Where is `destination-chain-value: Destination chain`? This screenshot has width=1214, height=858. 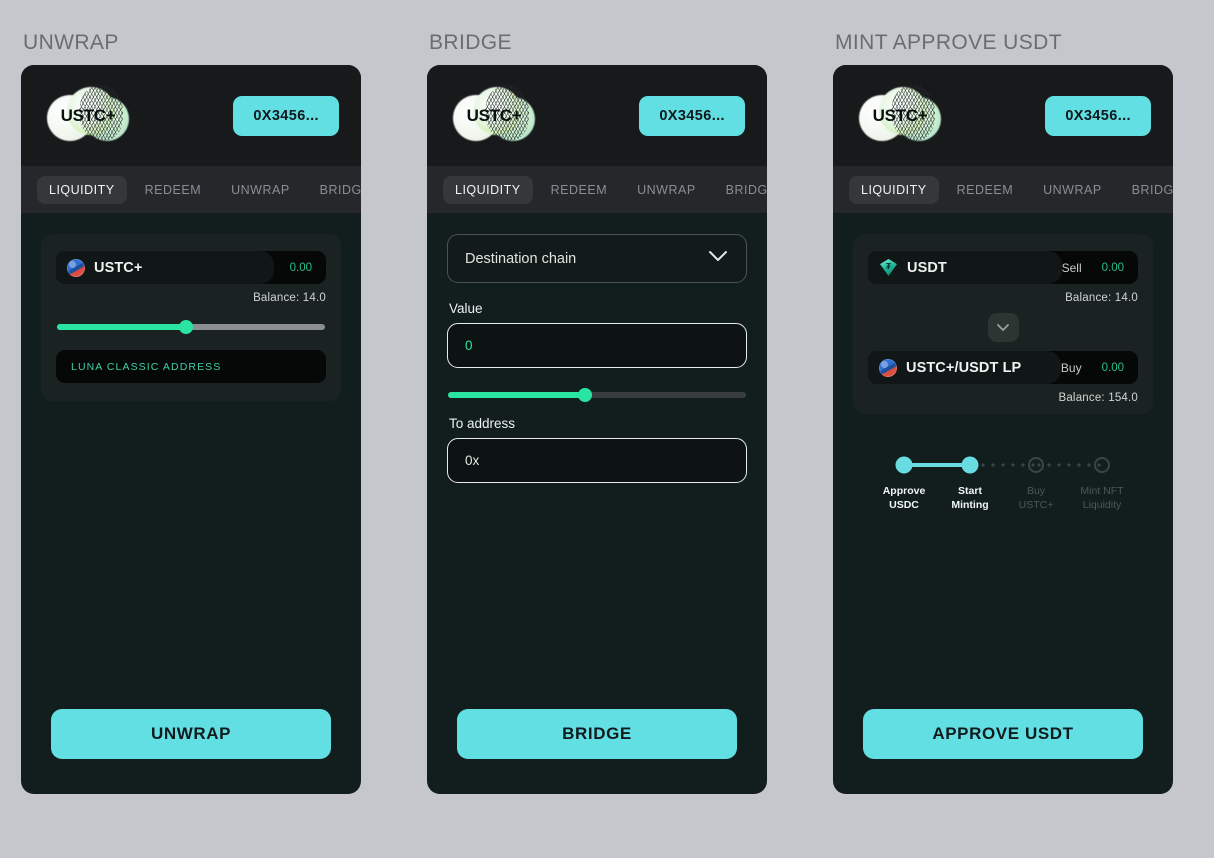
destination-chain-value: Destination chain is located at coordinates (521, 258).